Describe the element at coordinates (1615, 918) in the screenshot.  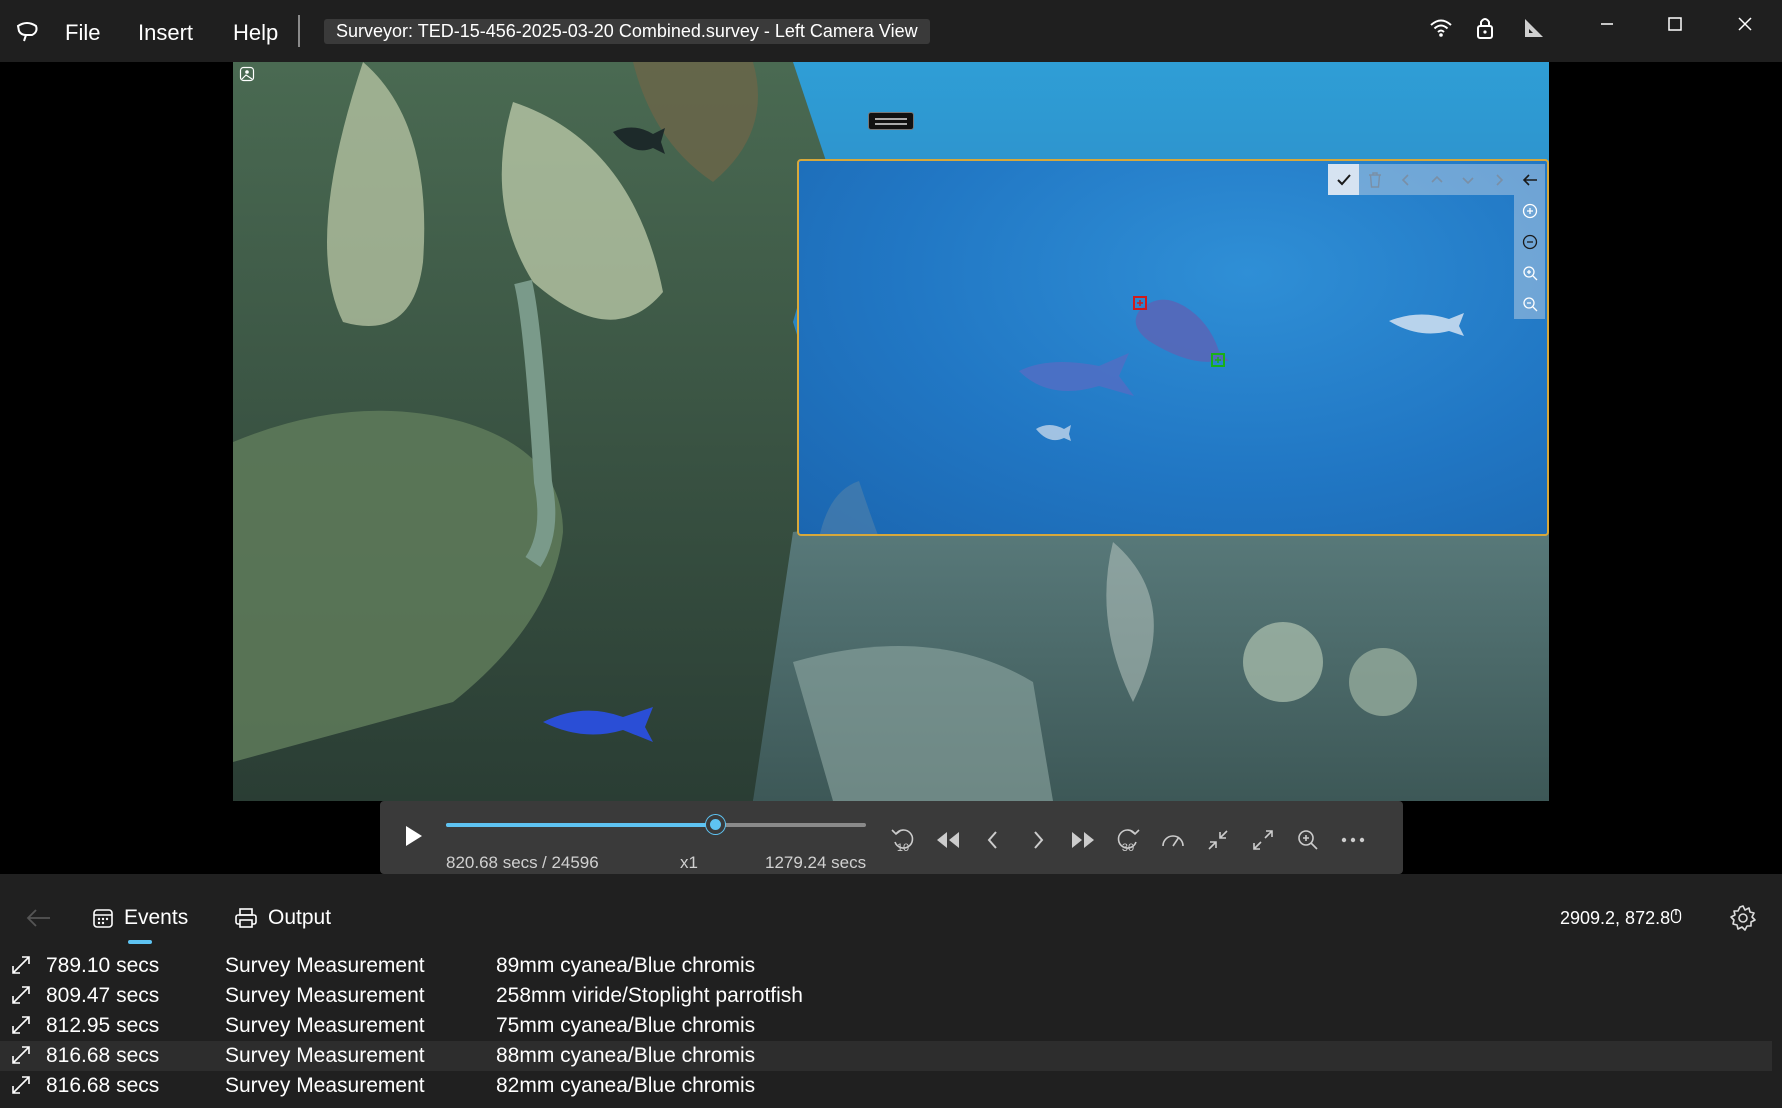
I see `coords-value: 2909.2, 872.8` at that location.